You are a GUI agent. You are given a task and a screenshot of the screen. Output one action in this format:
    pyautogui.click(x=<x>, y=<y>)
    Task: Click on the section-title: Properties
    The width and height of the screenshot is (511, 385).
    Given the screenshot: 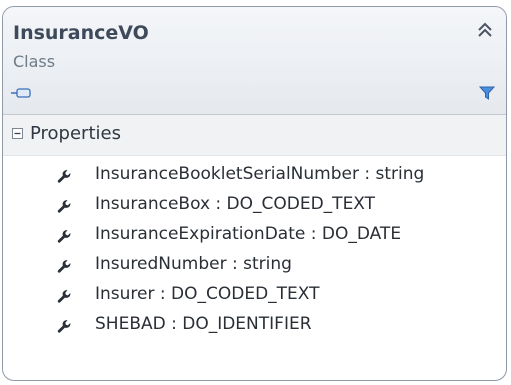 What is the action you would take?
    pyautogui.click(x=75, y=133)
    